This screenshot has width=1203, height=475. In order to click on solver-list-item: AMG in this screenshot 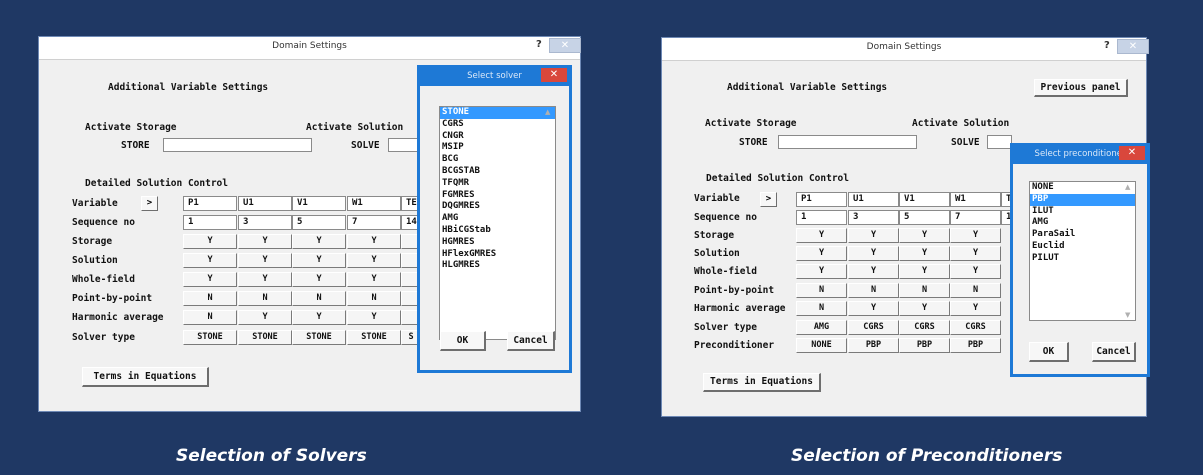, I will do `click(497, 219)`.